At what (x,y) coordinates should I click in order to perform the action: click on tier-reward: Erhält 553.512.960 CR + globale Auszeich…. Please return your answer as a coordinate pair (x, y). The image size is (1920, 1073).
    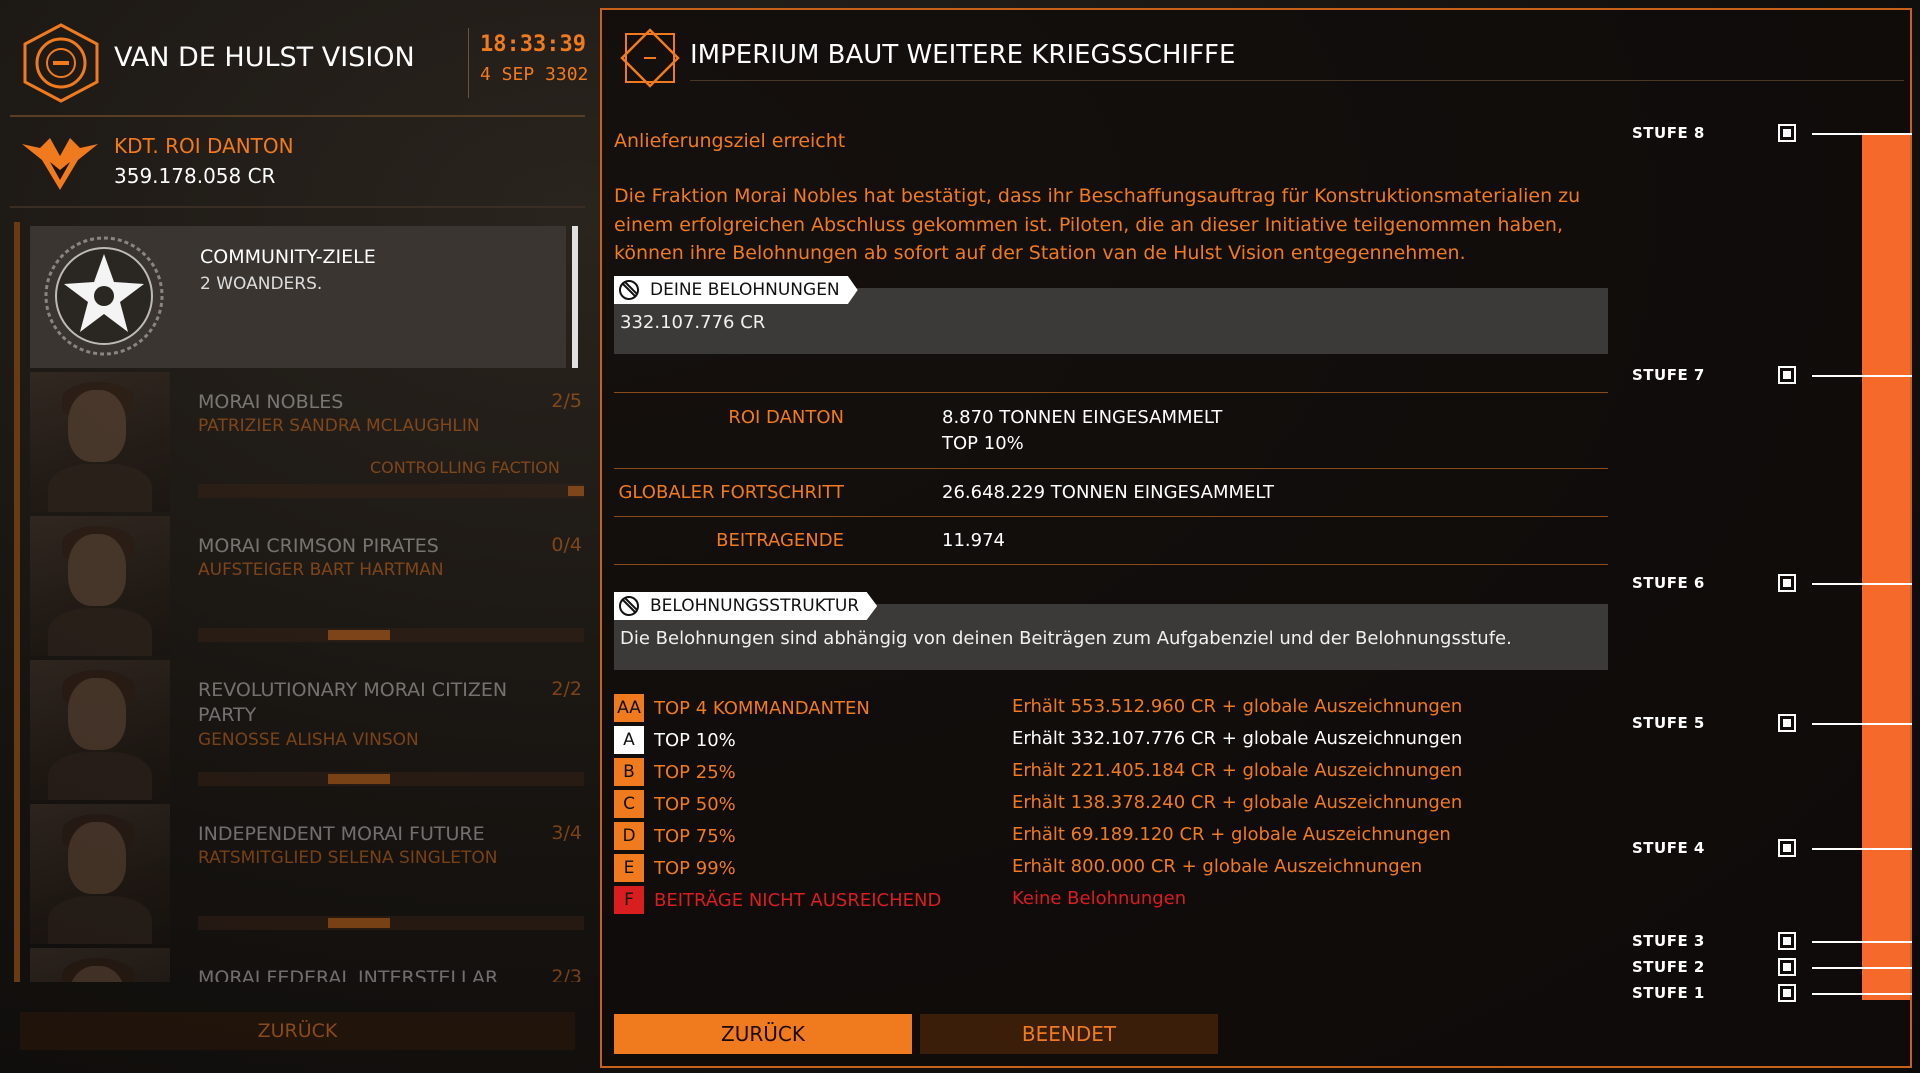
    Looking at the image, I should click on (1237, 706).